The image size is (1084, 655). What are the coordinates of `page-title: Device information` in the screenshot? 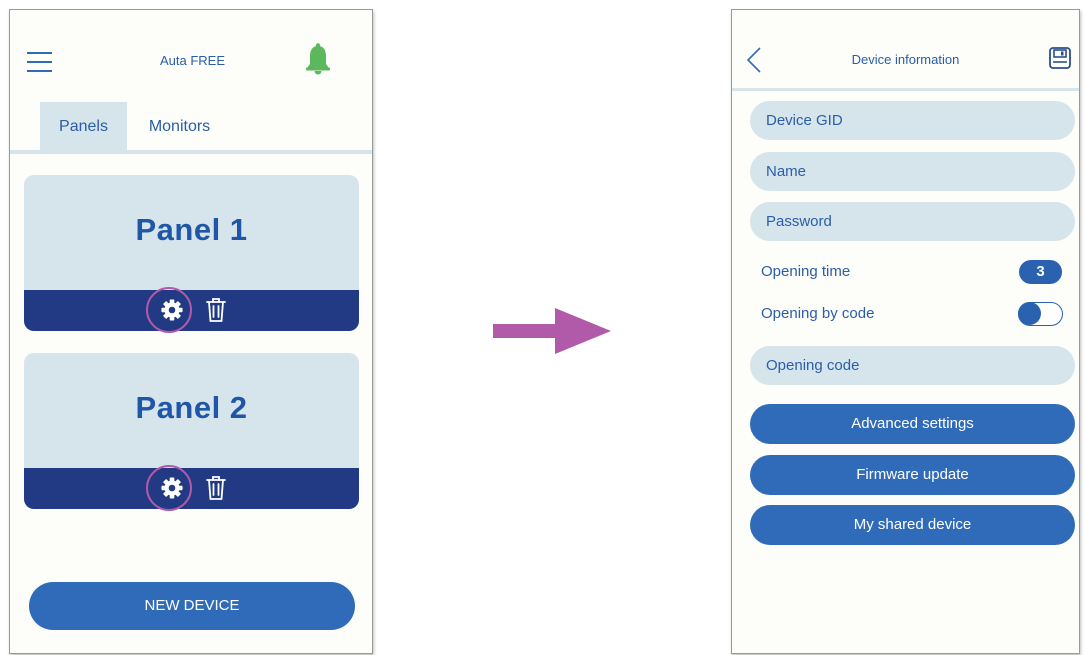 It's located at (905, 59).